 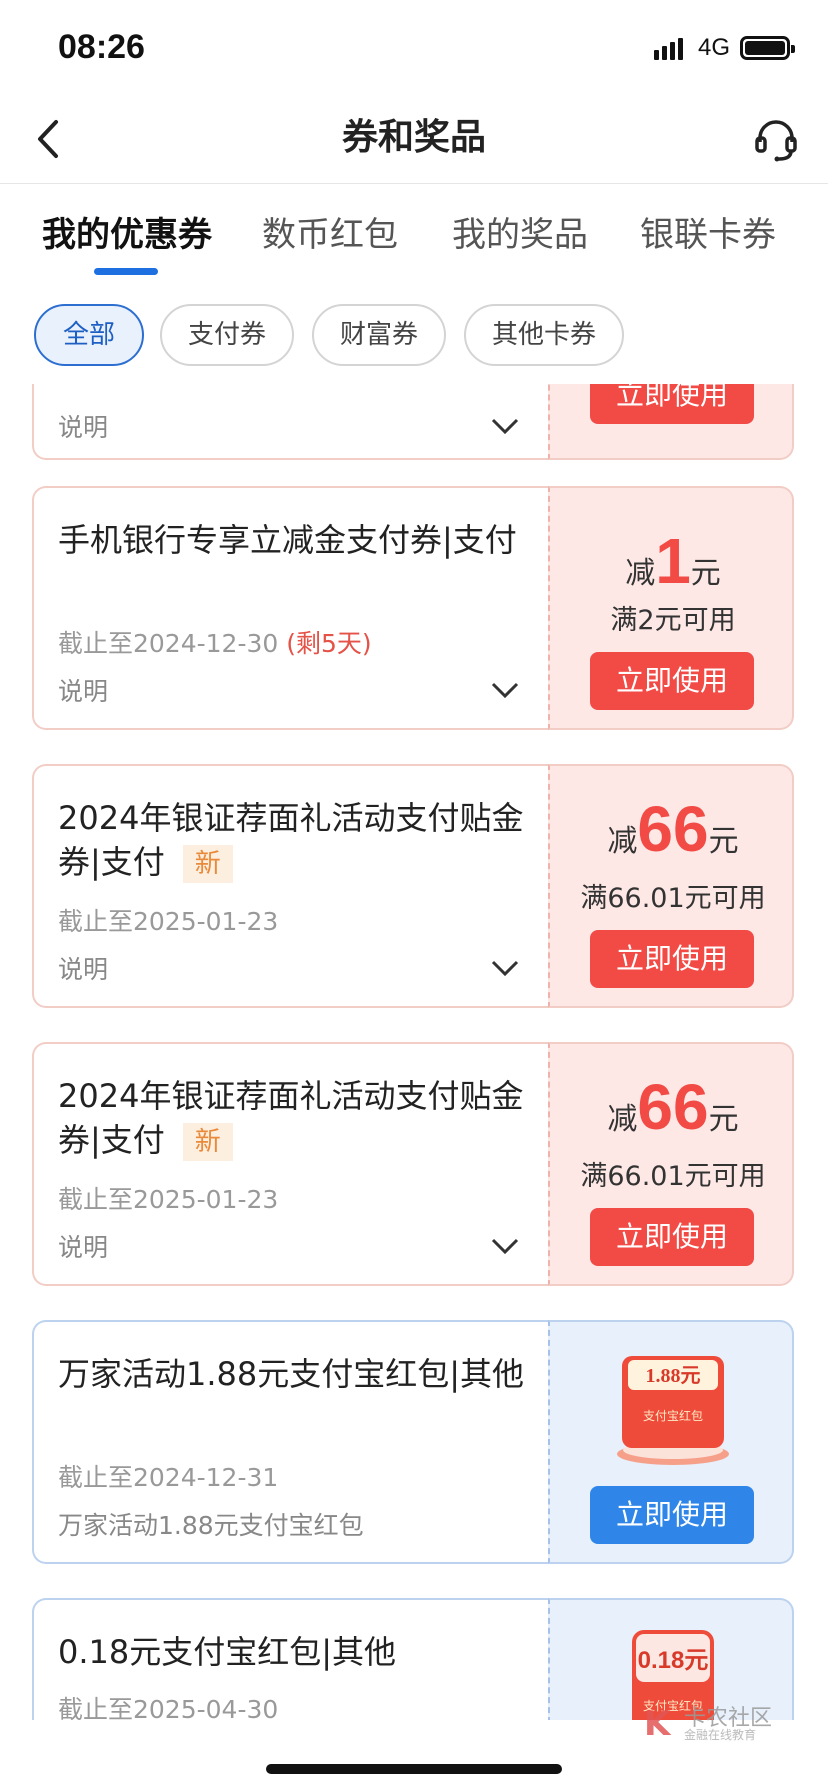 What do you see at coordinates (329, 643) in the screenshot?
I see `remaining-days: (剩5天)` at bounding box center [329, 643].